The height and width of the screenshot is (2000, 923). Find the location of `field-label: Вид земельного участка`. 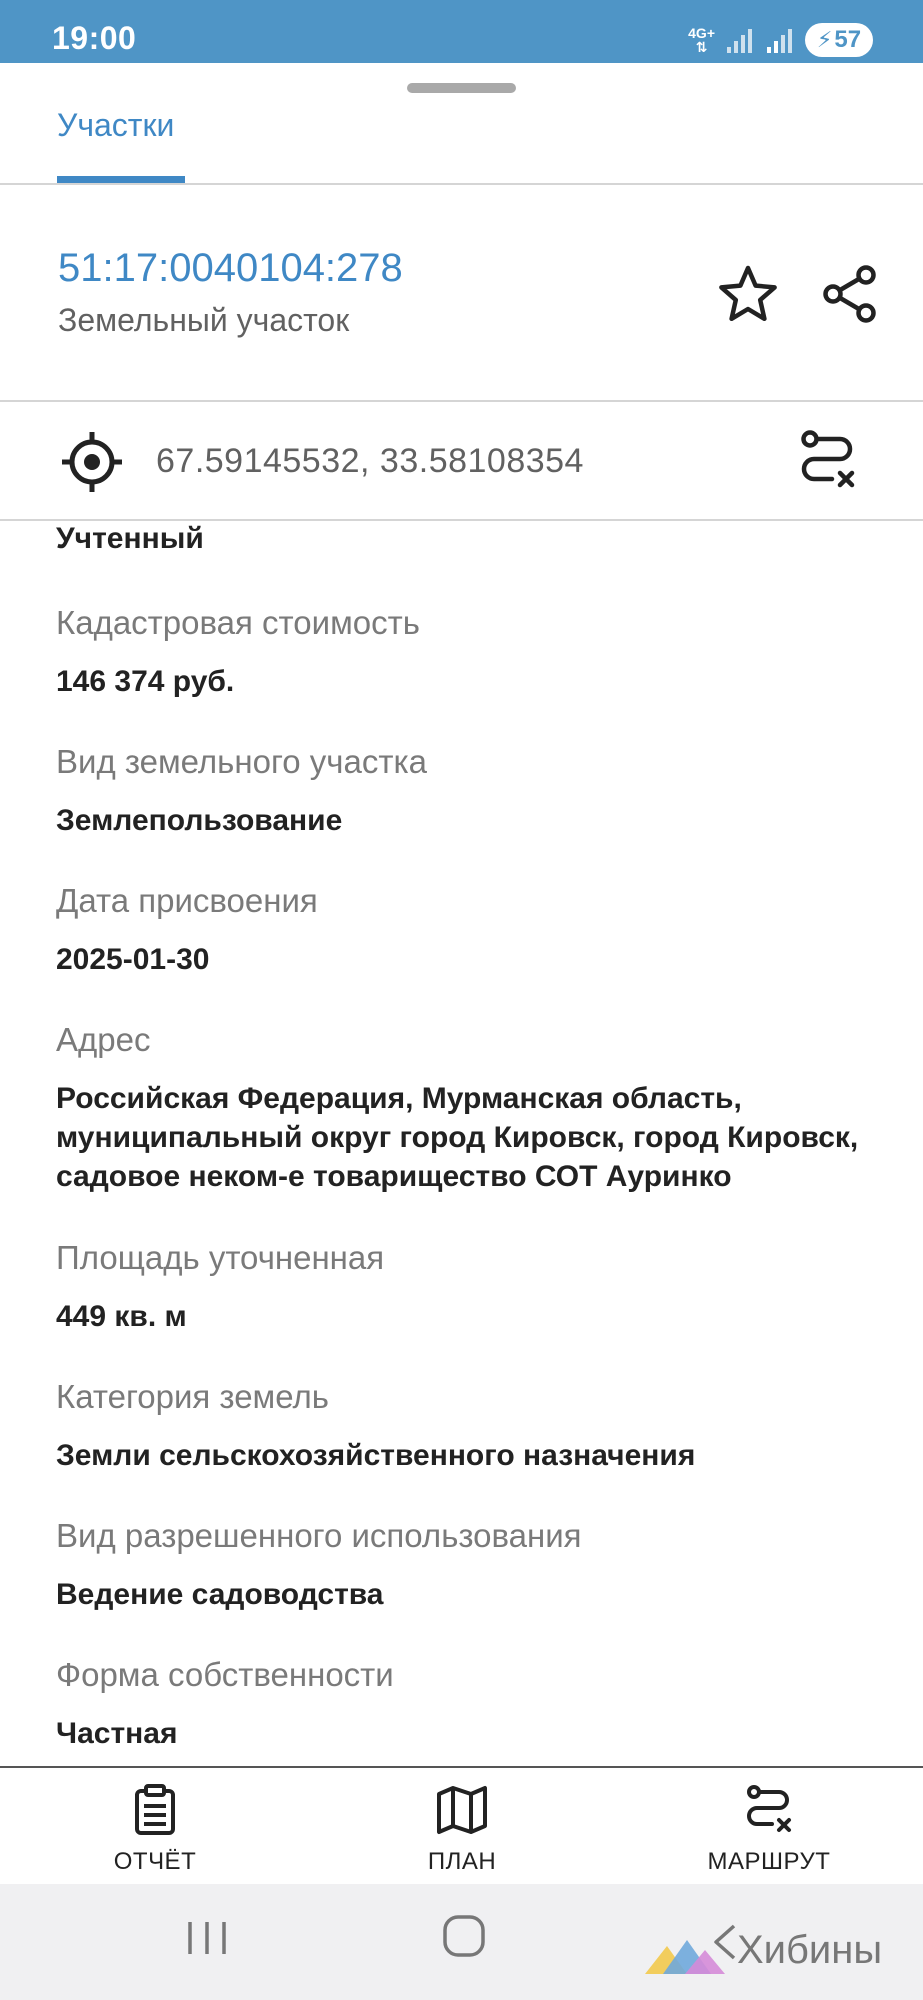

field-label: Вид земельного участка is located at coordinates (241, 761).